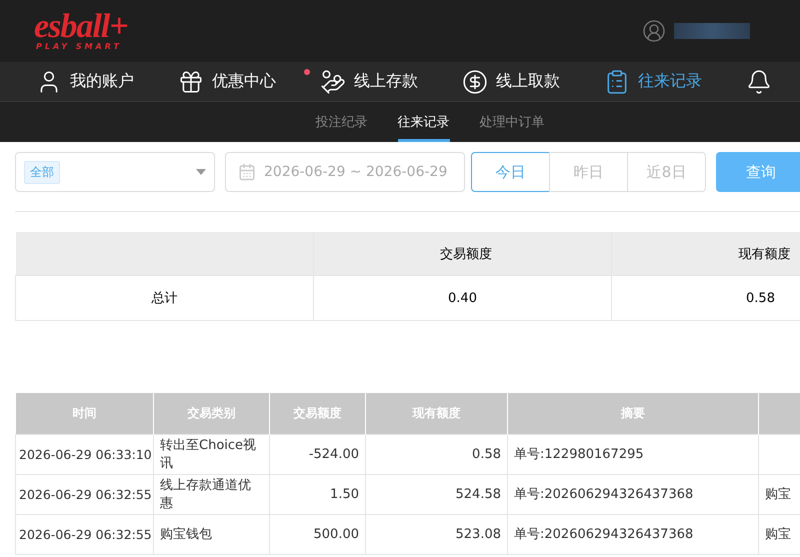 The width and height of the screenshot is (800, 557). Describe the element at coordinates (212, 454) in the screenshot. I see `table-cell: 转出至Choice视讯` at that location.